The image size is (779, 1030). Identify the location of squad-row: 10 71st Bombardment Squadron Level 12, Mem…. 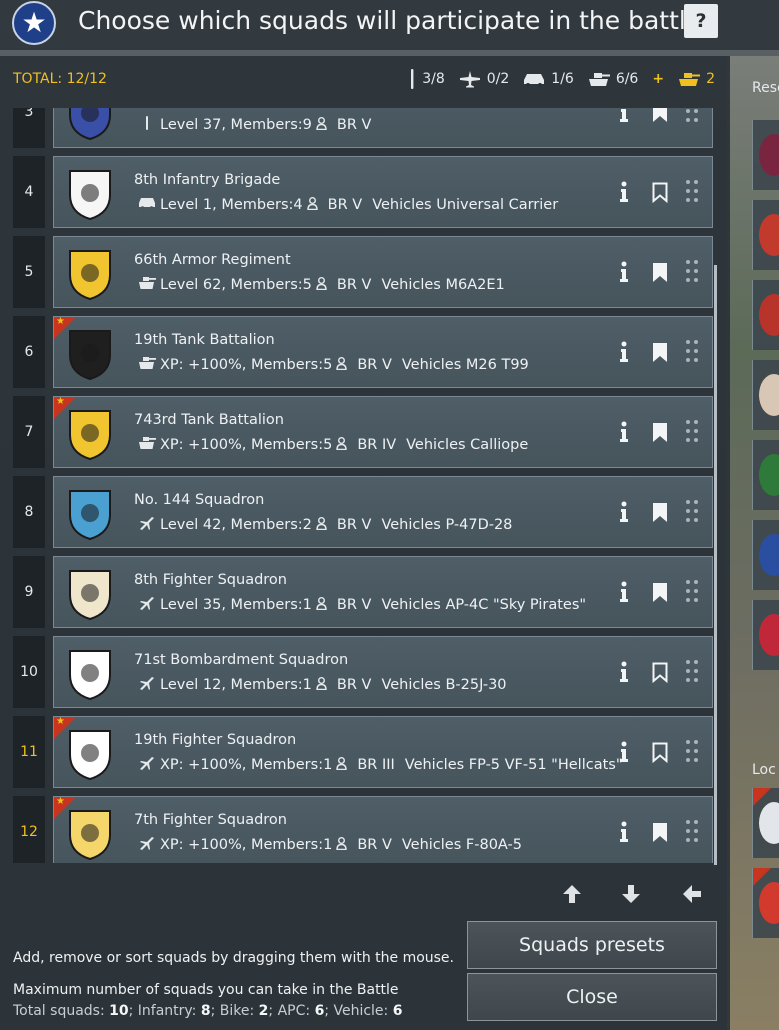
(363, 672).